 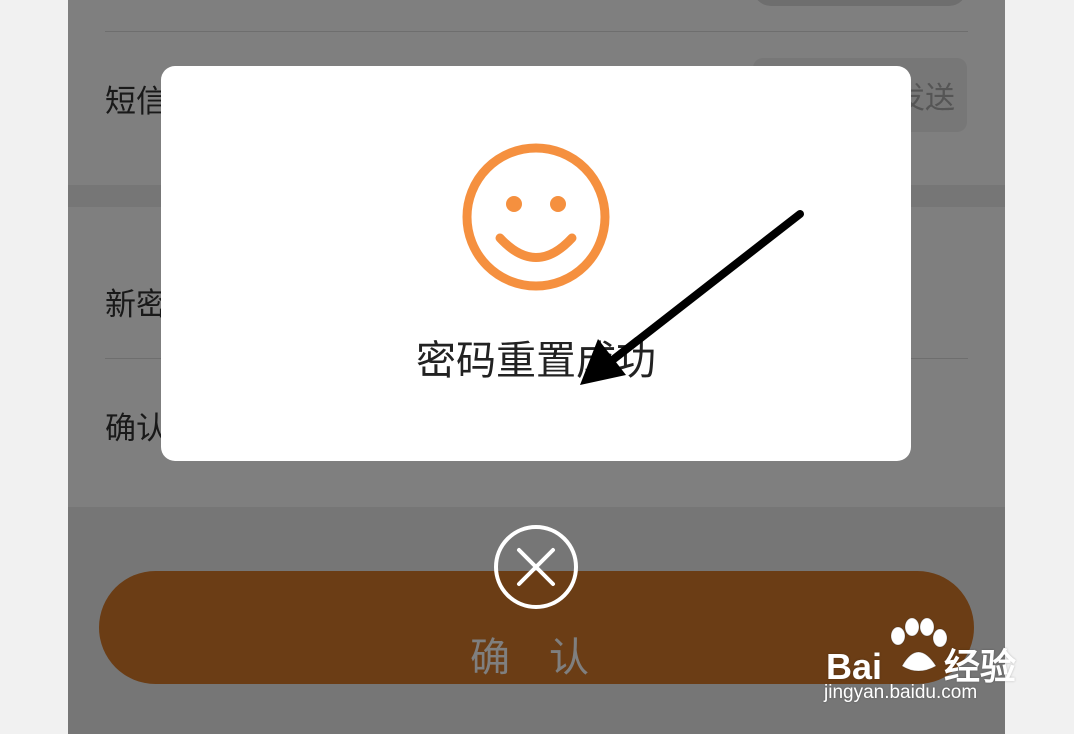 What do you see at coordinates (901, 692) in the screenshot?
I see `watermark-url: jingyan.baidu.com` at bounding box center [901, 692].